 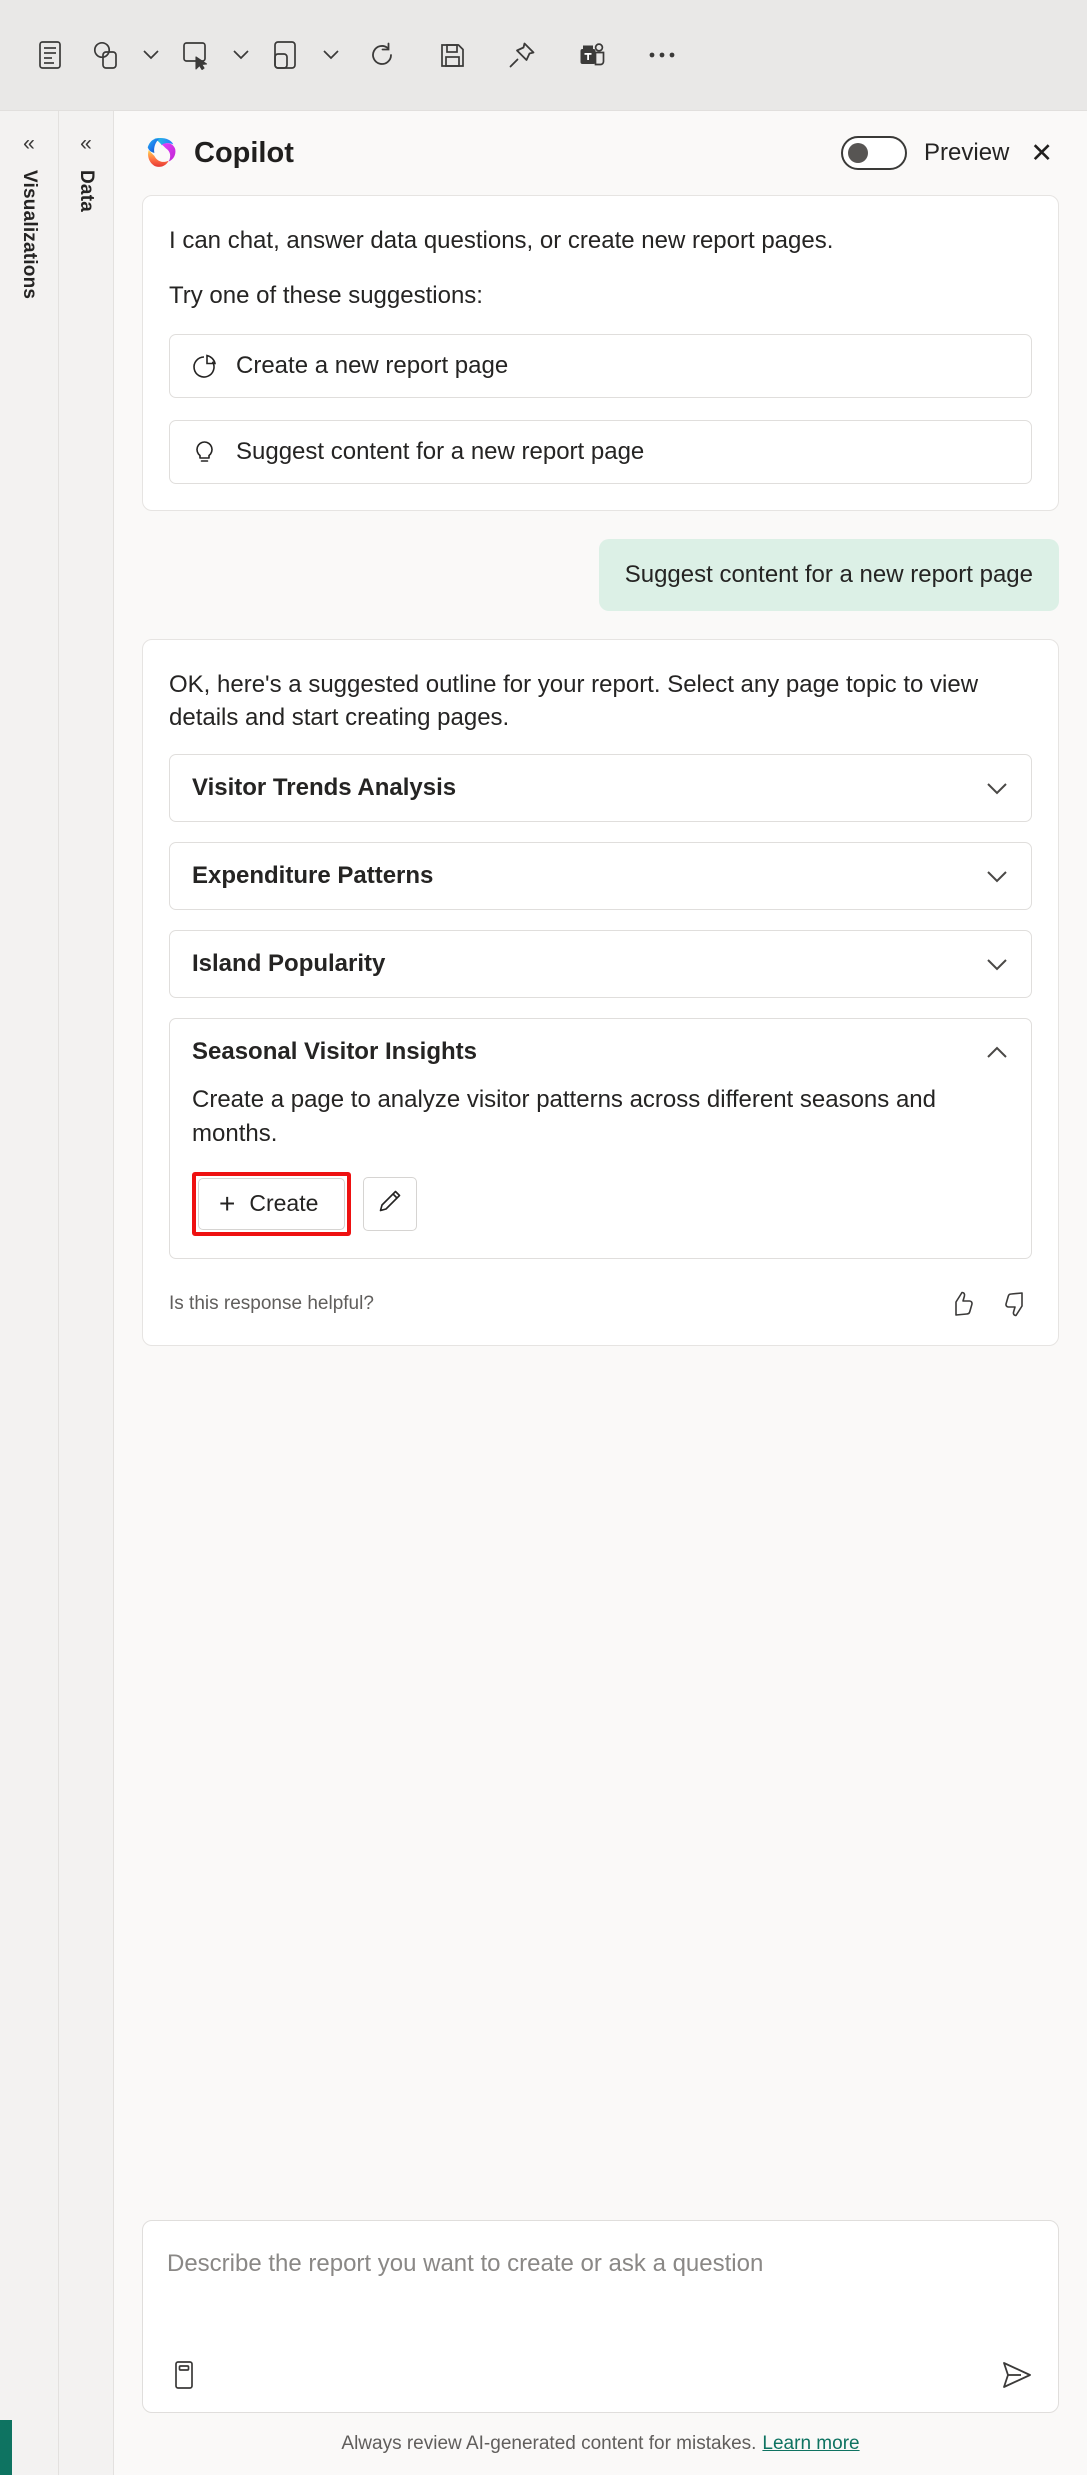 I want to click on send-icon, so click(x=1017, y=2375).